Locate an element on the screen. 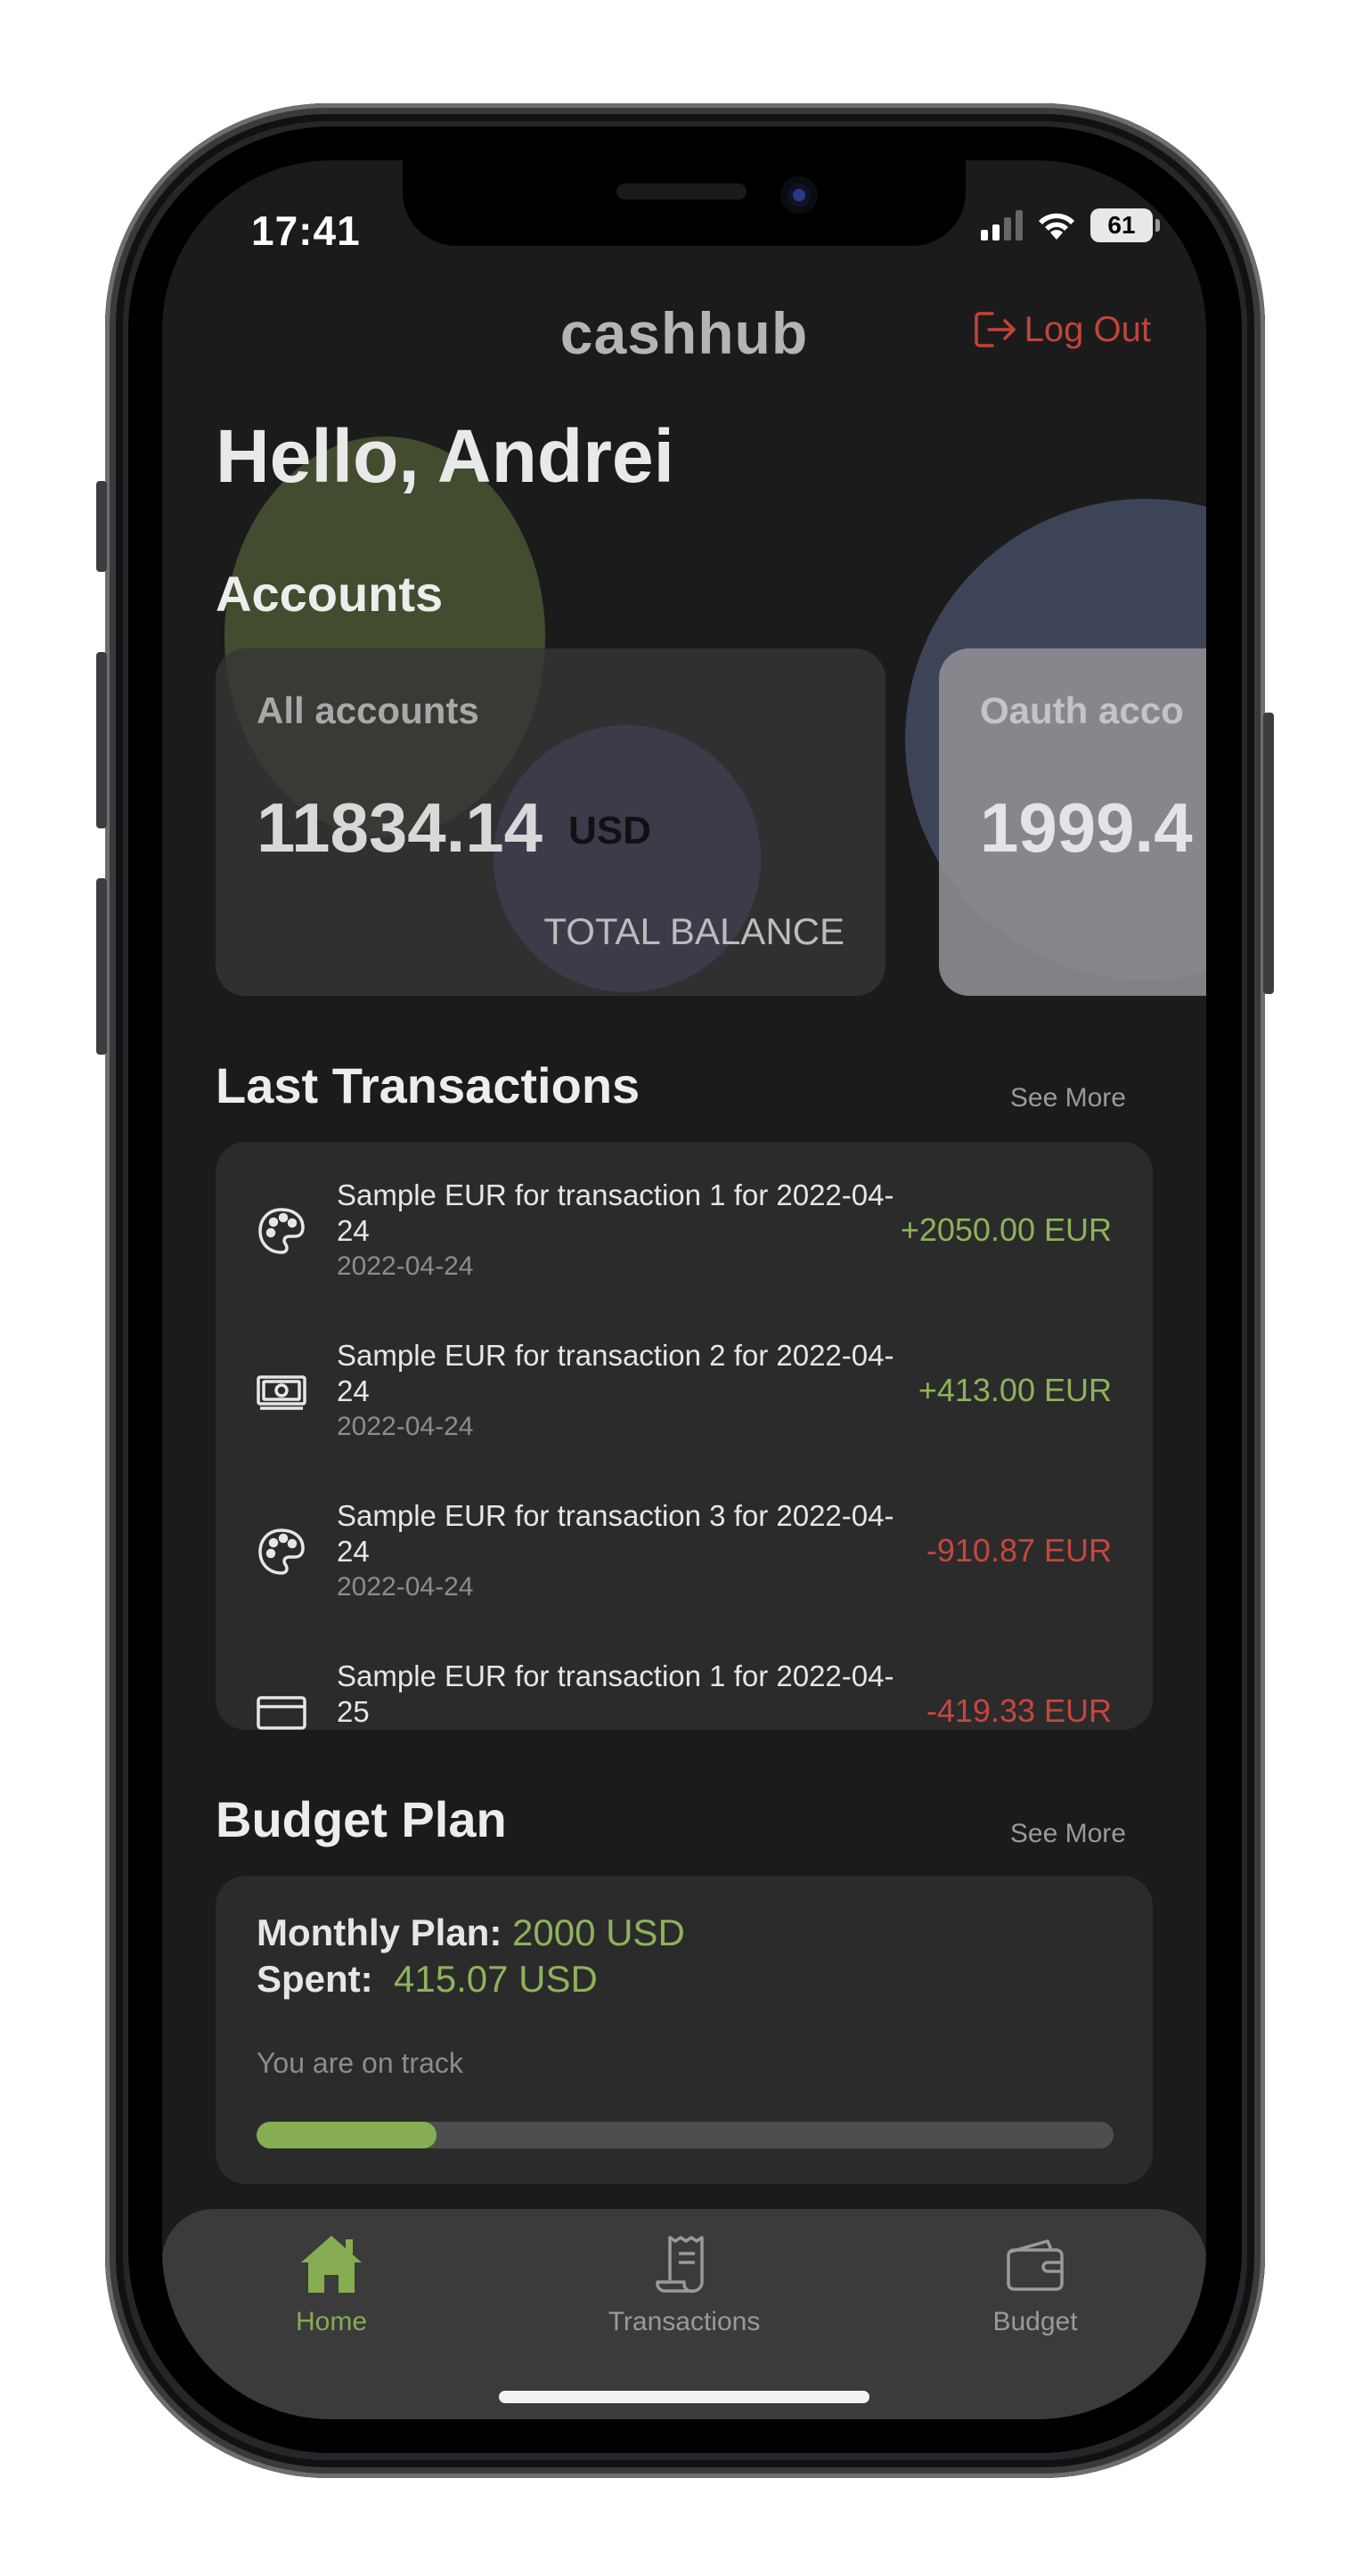 The width and height of the screenshot is (1363, 2576). monthly-plan-value: 2000 USD is located at coordinates (598, 1933).